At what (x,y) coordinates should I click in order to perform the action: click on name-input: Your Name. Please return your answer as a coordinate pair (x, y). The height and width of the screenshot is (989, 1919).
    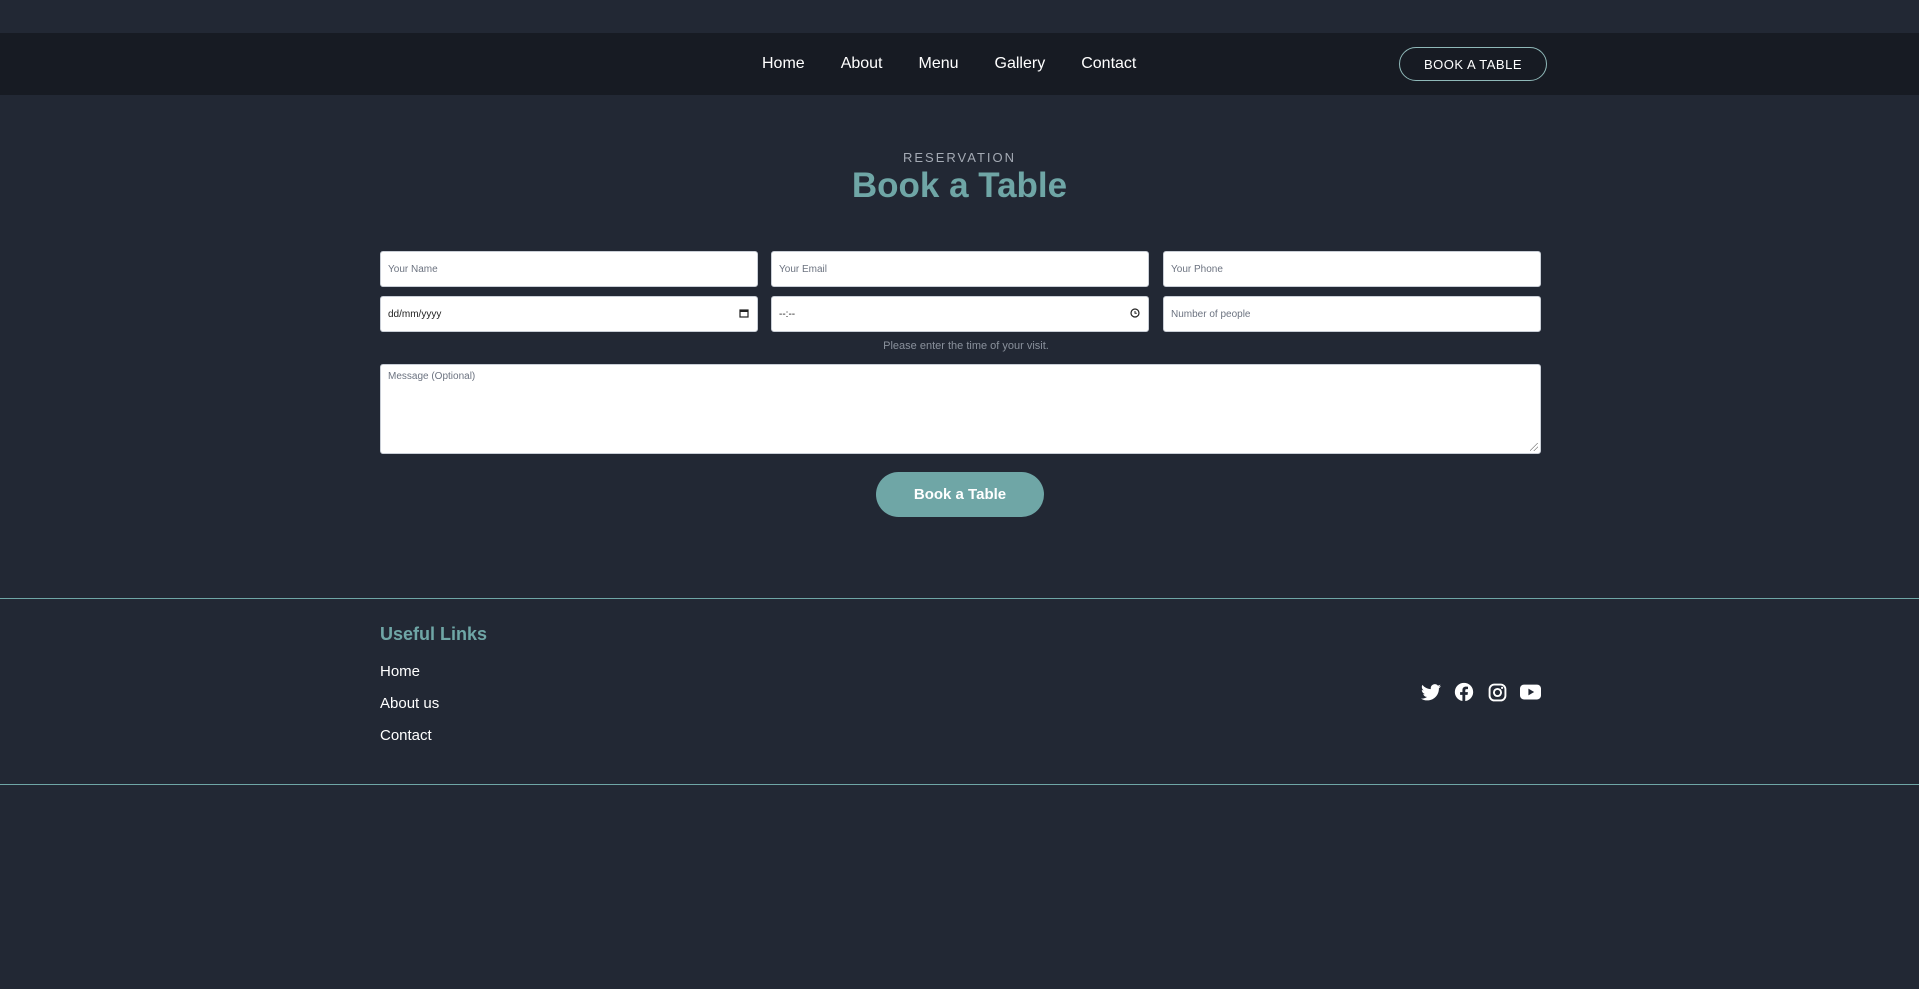
    Looking at the image, I should click on (569, 269).